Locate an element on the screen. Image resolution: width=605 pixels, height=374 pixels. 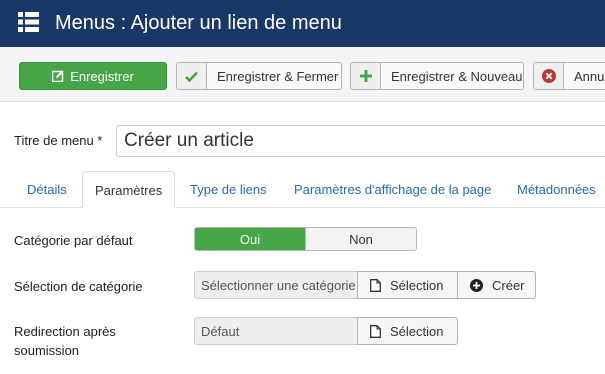
save-button: Enregistrer is located at coordinates (93, 76).